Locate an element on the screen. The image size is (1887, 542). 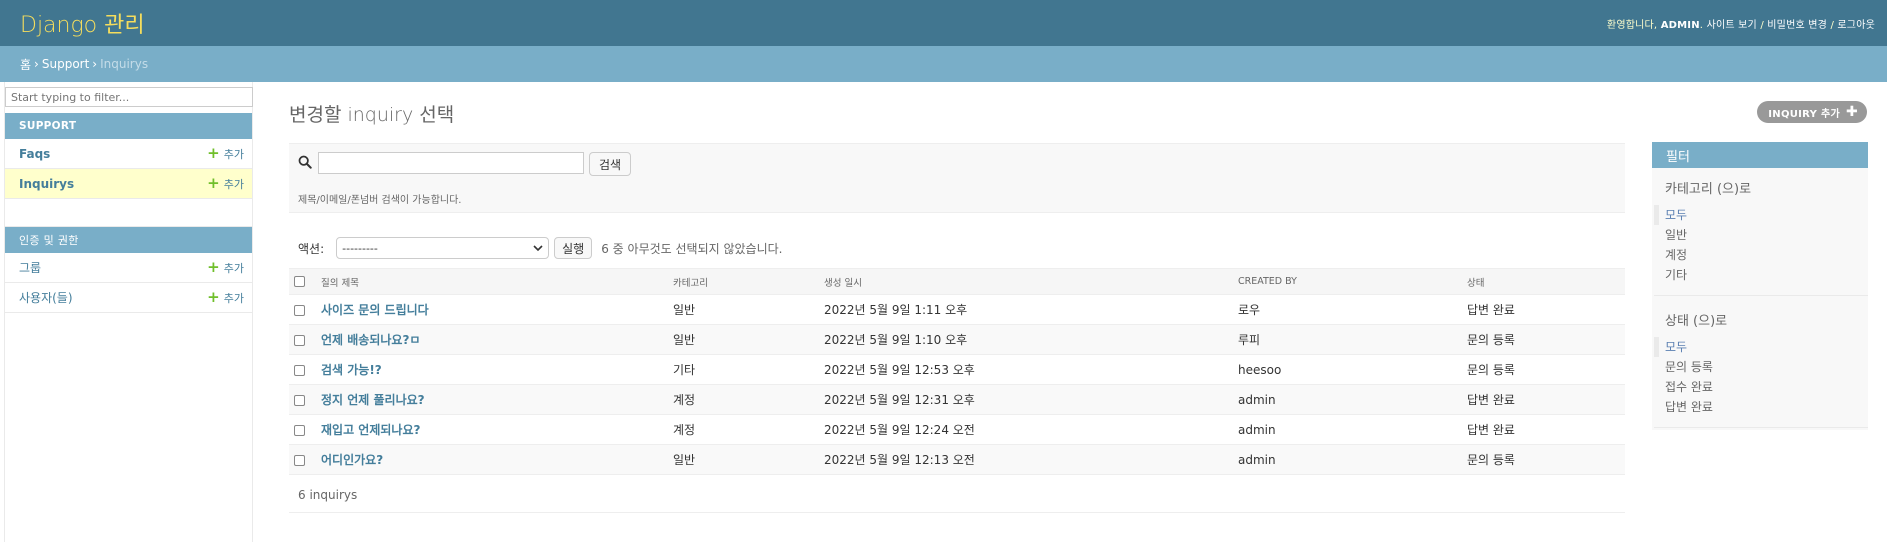
add-group-link: + 추가 is located at coordinates (225, 268).